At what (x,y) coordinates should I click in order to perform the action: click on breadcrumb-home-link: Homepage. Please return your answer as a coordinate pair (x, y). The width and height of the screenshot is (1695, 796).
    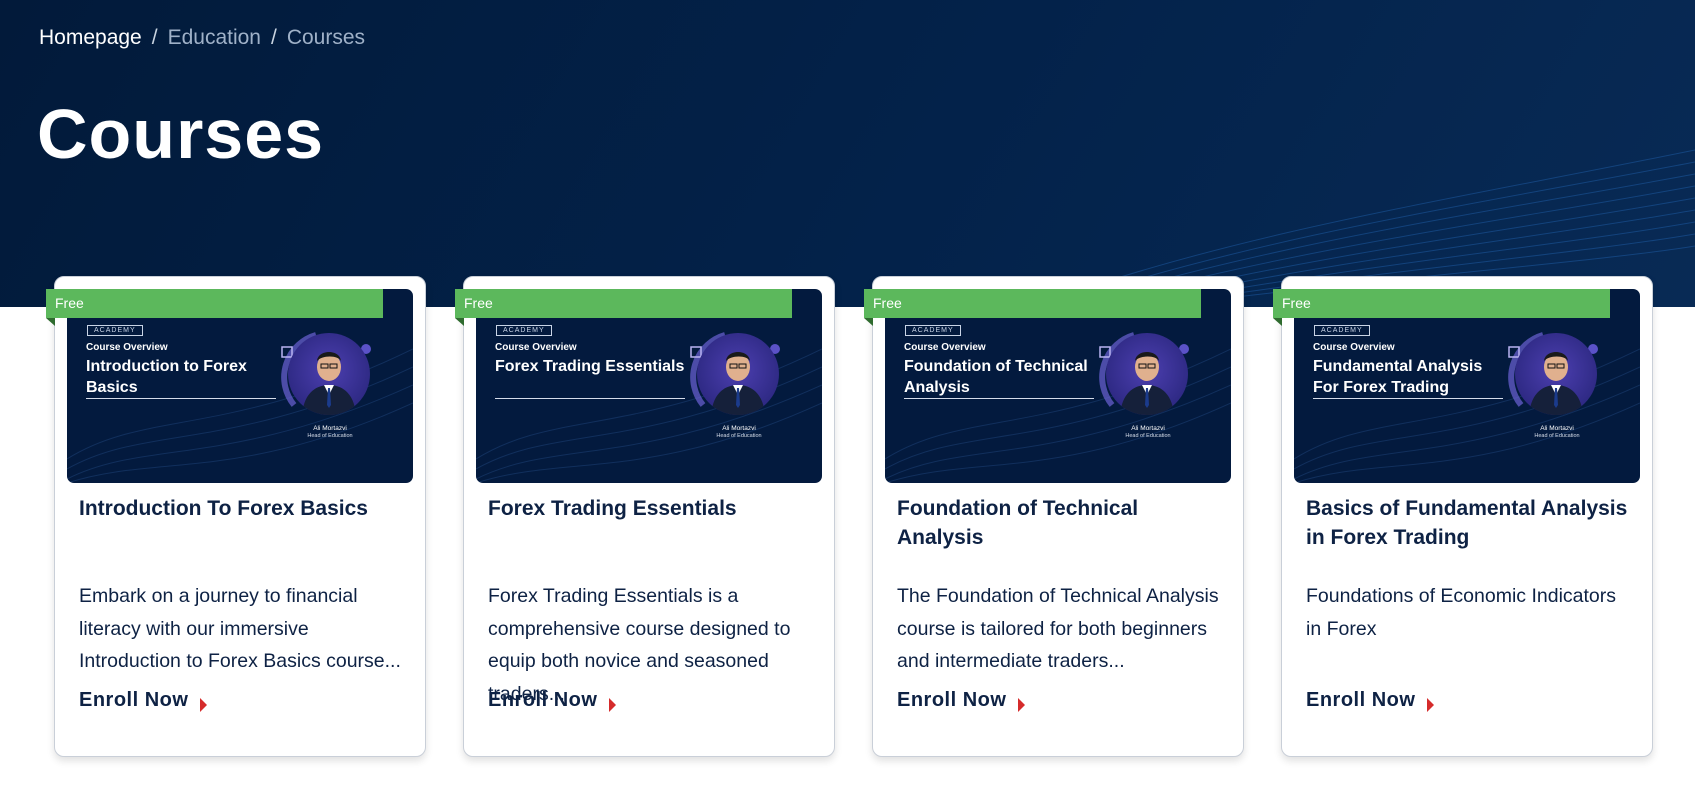
    Looking at the image, I should click on (90, 38).